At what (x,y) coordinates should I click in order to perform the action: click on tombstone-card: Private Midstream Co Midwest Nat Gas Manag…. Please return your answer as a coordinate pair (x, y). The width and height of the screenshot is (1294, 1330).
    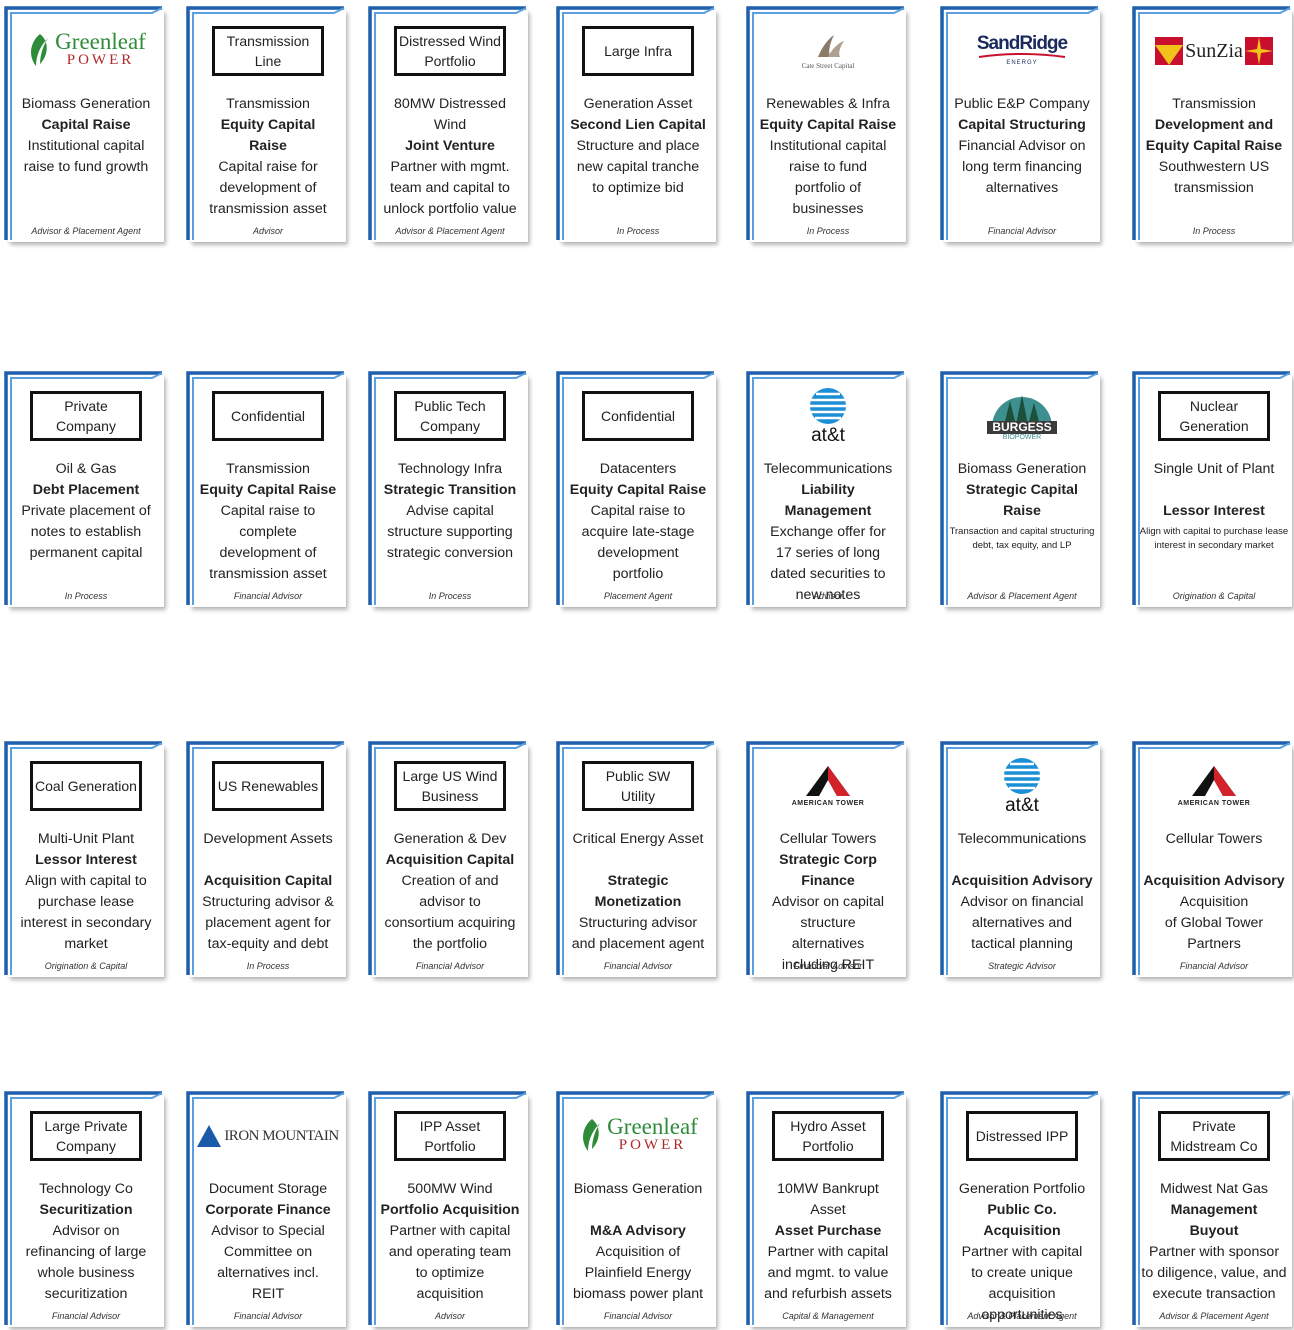
    Looking at the image, I should click on (1212, 1209).